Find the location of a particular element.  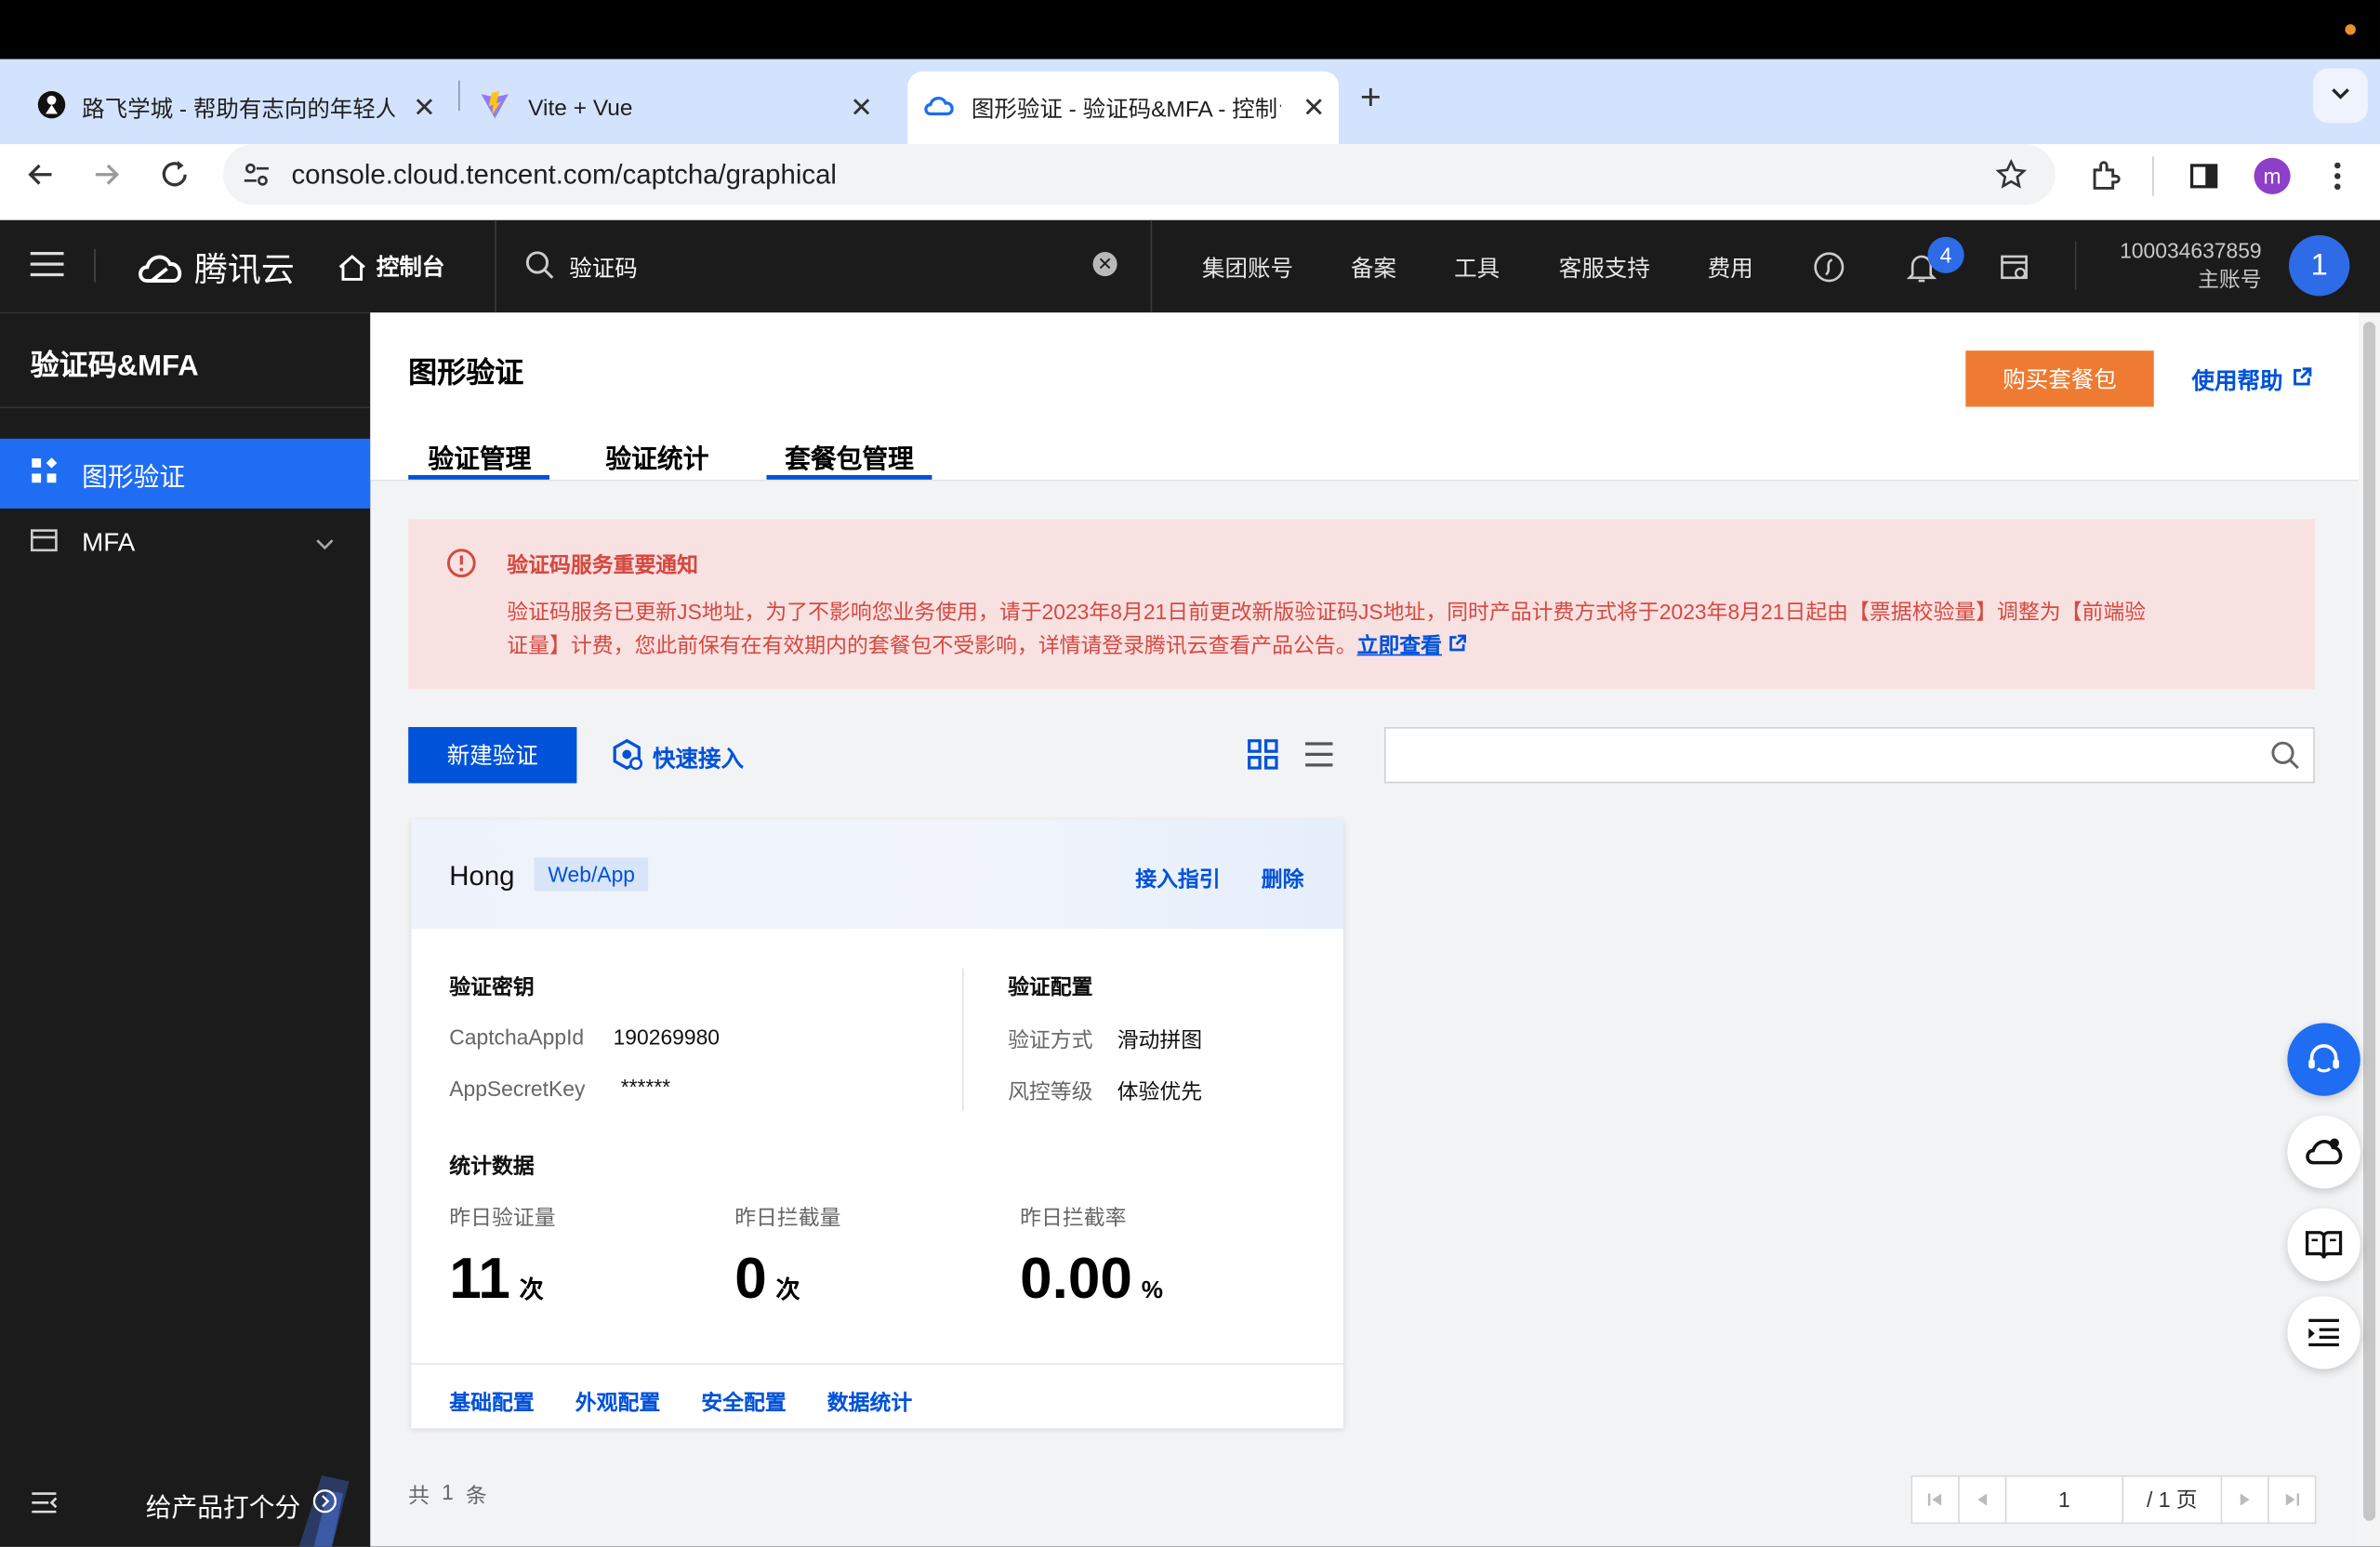

sidebar-item-label: 图形验证 is located at coordinates (134, 477).